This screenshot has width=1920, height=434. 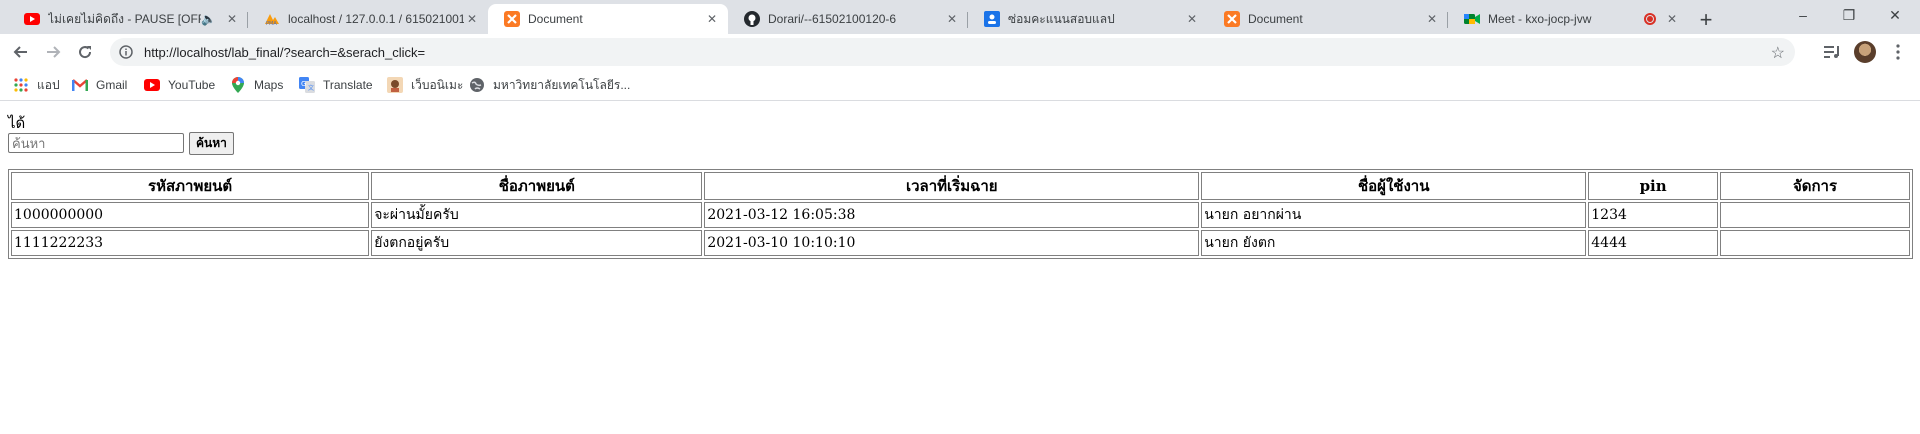 What do you see at coordinates (952, 215) in the screenshot?
I see `cell-start-time: 2021-03-12 16:05:38` at bounding box center [952, 215].